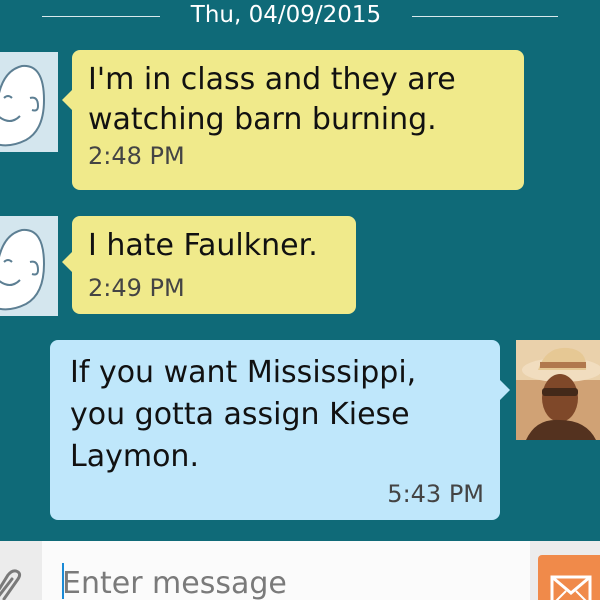  I want to click on attach-button, so click(21, 570).